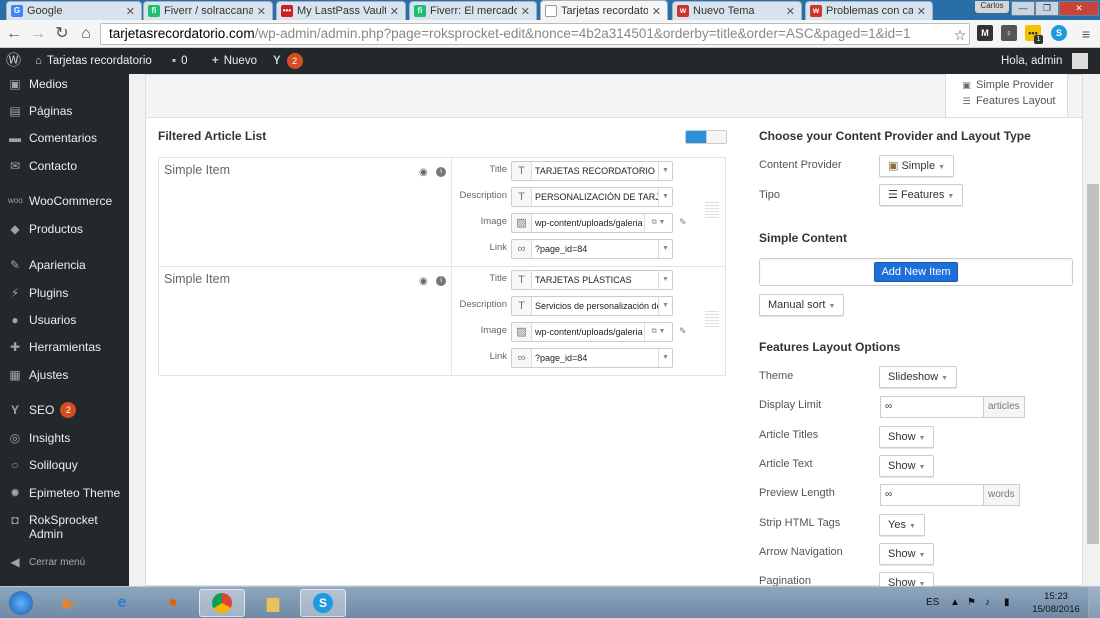 This screenshot has width=1100, height=618. I want to click on collapse-menu-button: ◀ Cerrar menú, so click(64, 562).